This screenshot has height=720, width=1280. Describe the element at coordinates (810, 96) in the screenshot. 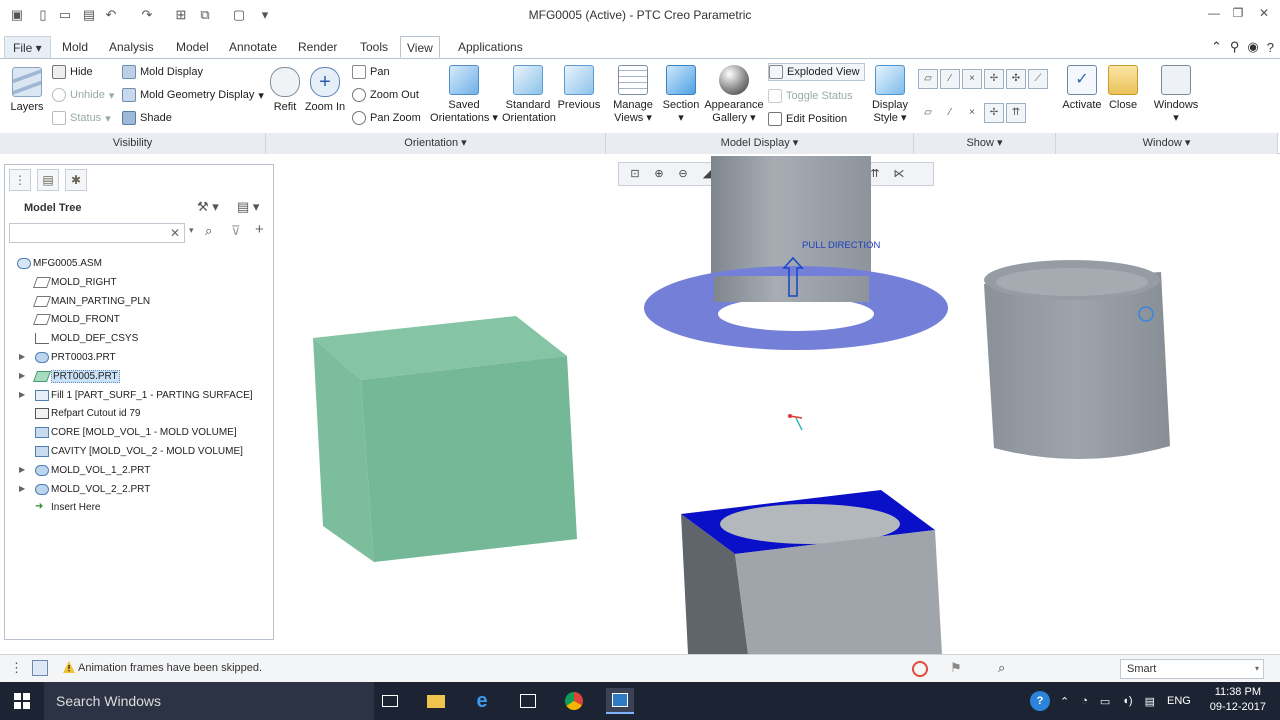

I see `toggle-status-button: Toggle Status` at that location.